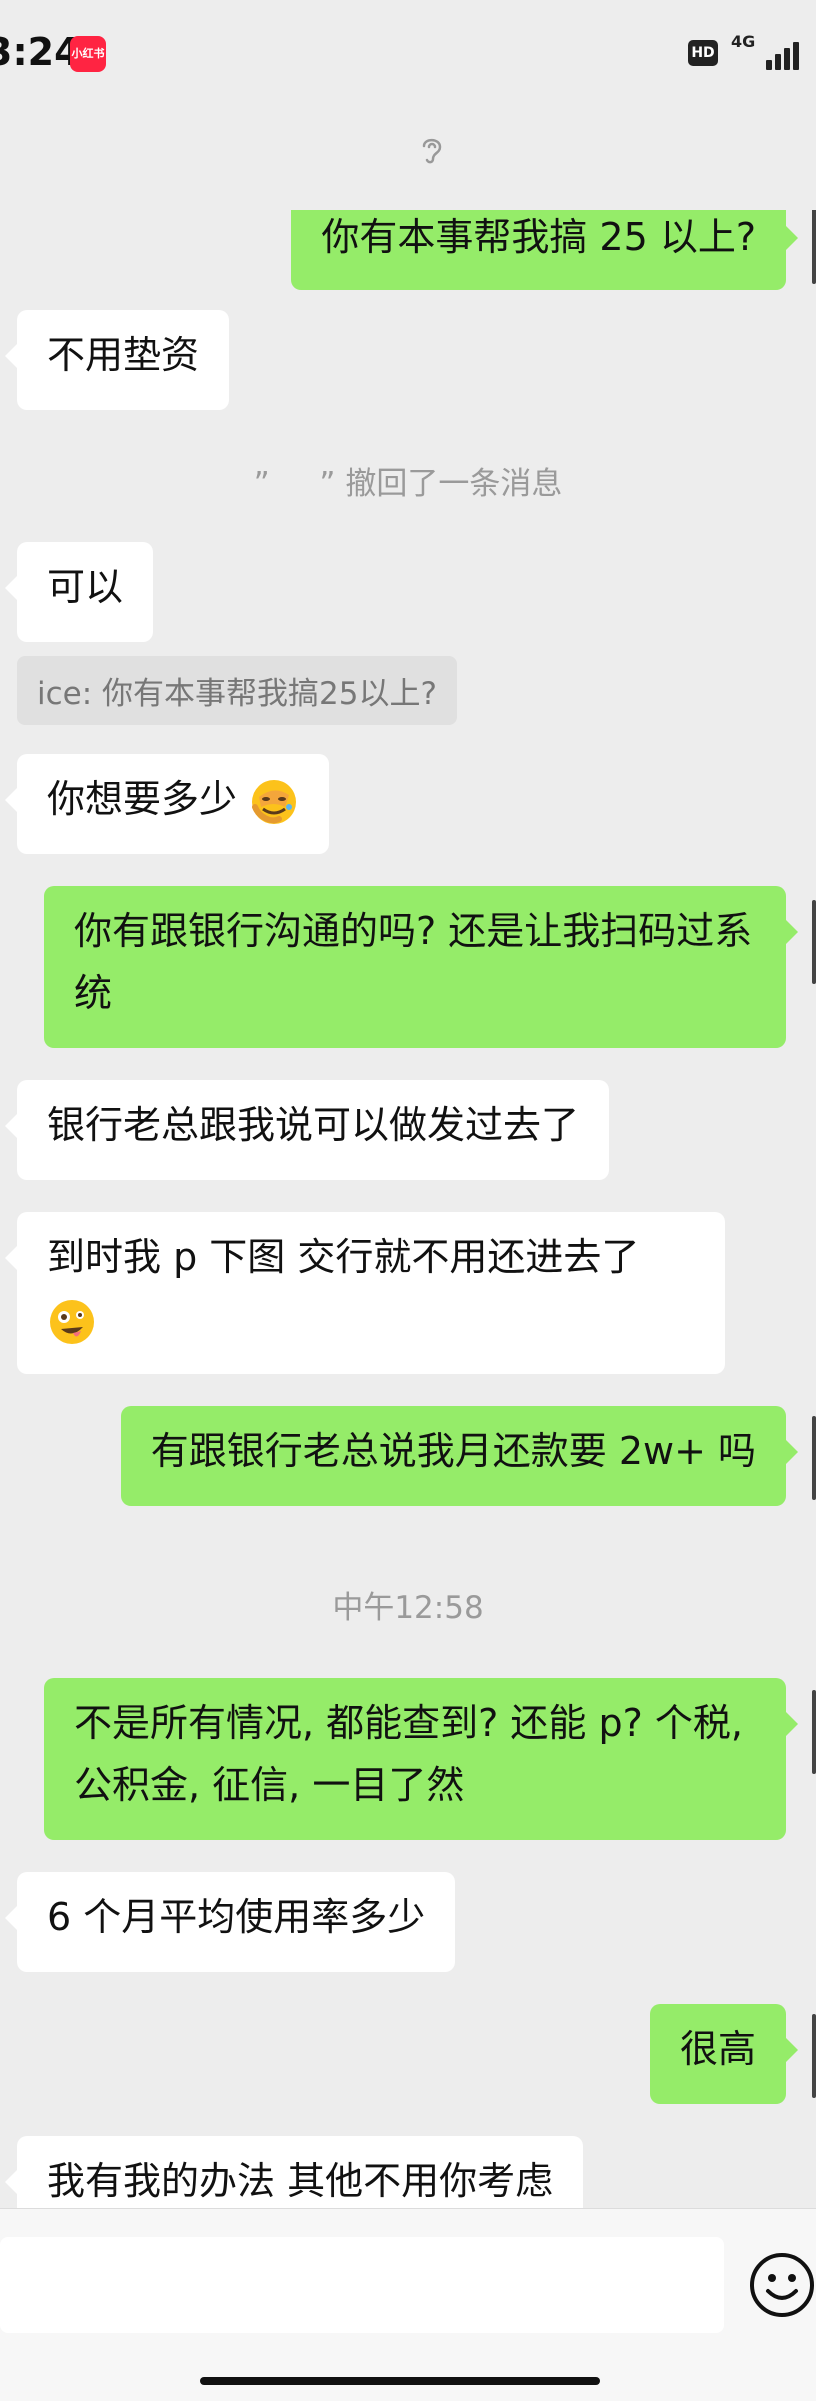  I want to click on input-bar, so click(408, 2304).